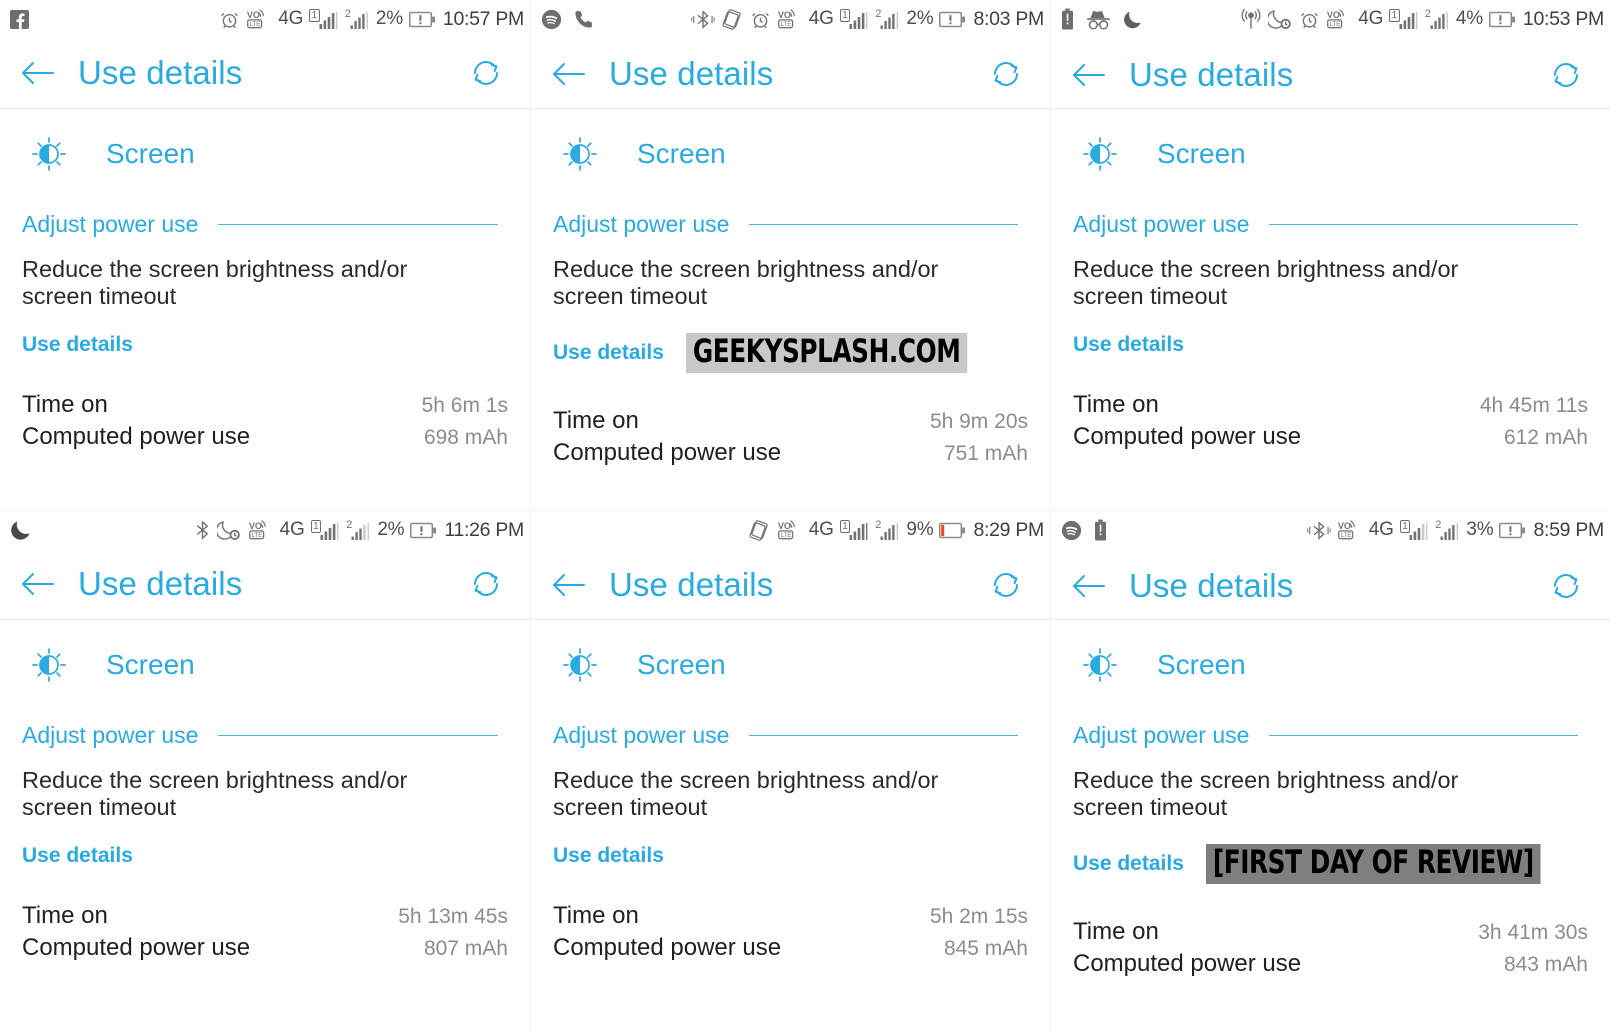  I want to click on status-right-icons: VO LTE 4G 1 2 3% 8:59 PM, so click(1455, 530).